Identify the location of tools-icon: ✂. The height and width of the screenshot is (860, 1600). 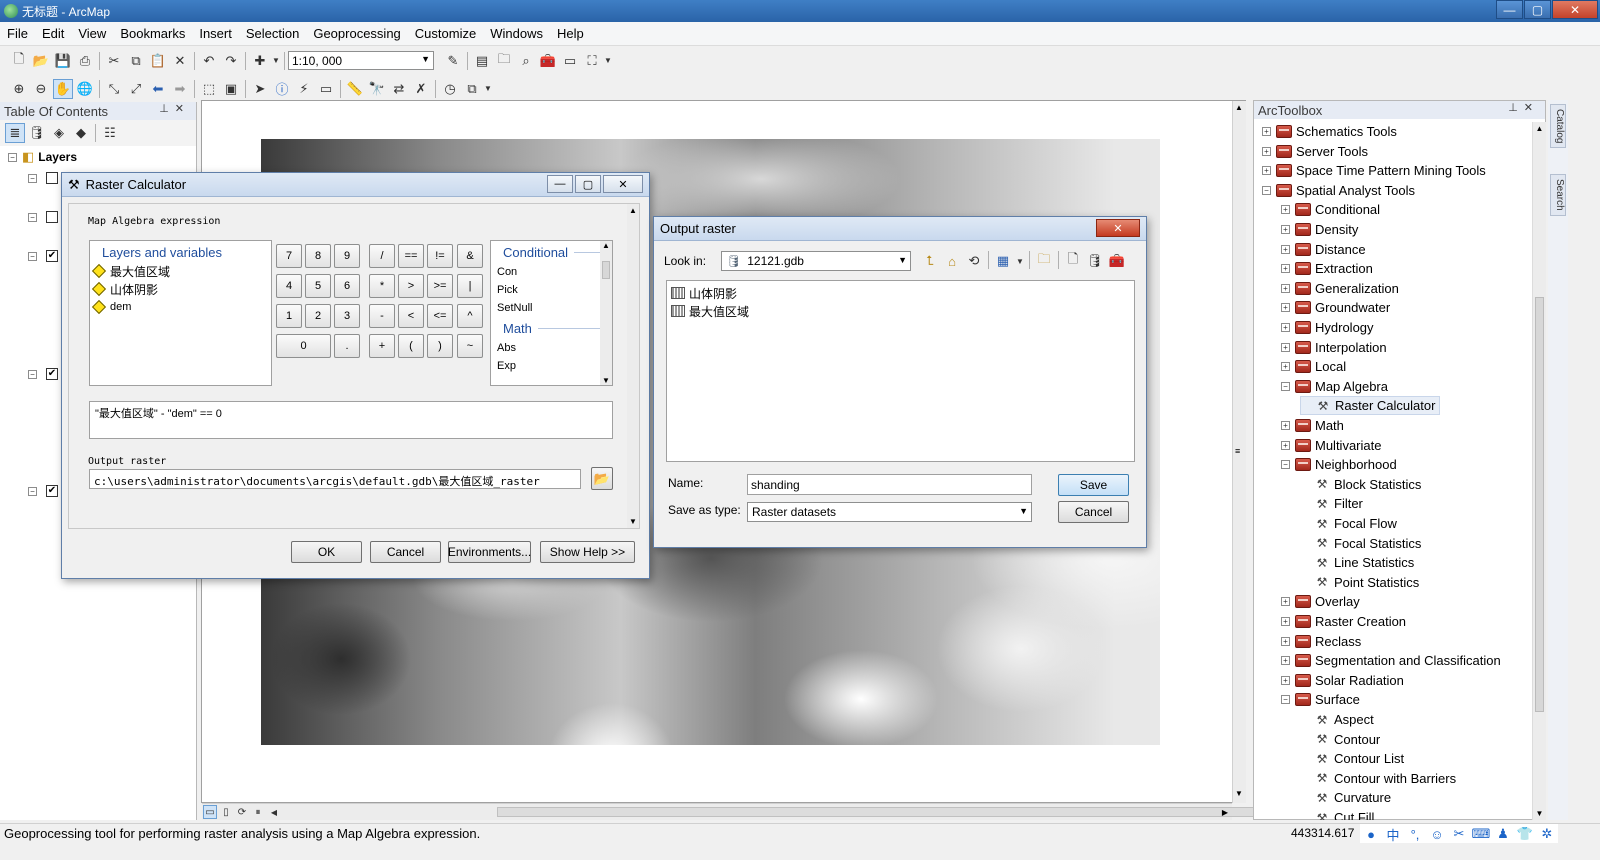
(1459, 834).